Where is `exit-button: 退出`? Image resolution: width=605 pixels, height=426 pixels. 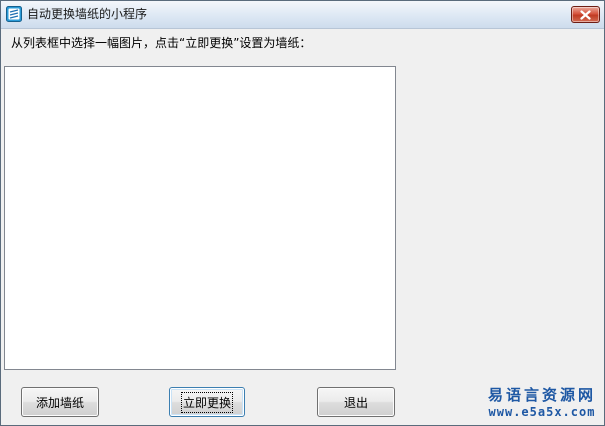 exit-button: 退出 is located at coordinates (356, 402).